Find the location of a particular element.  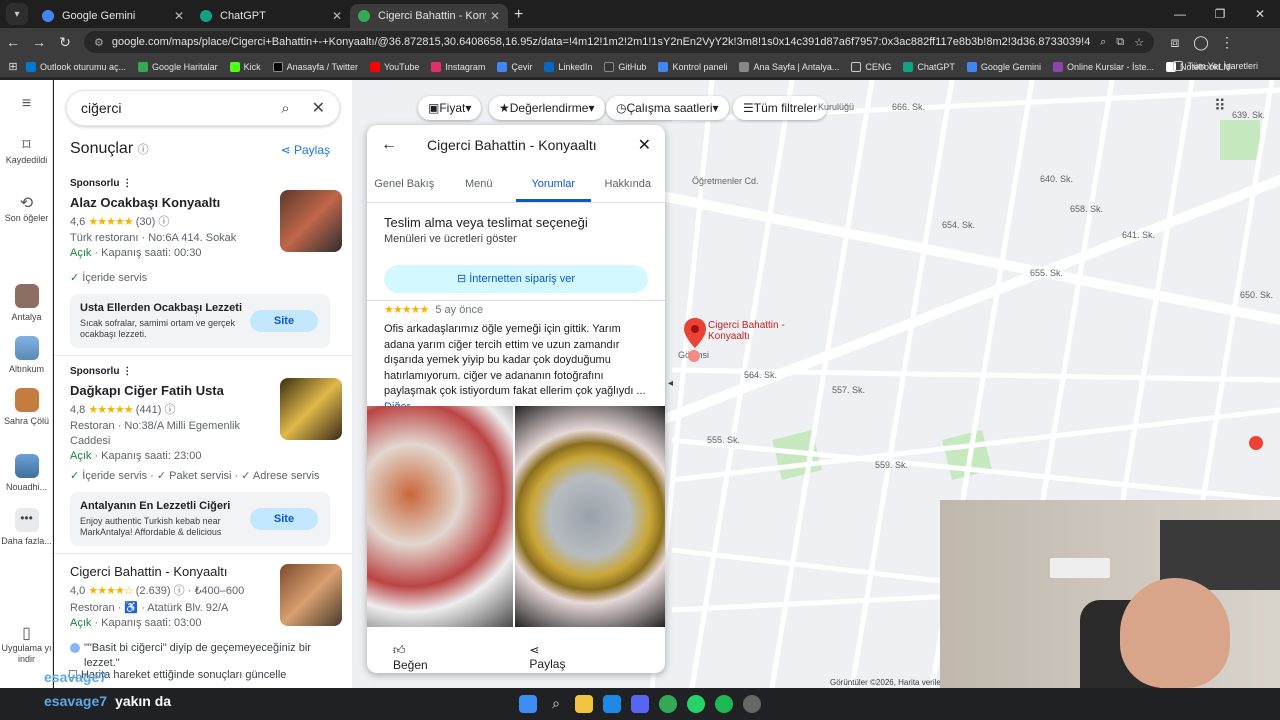

file-explorer-icon is located at coordinates (584, 704).